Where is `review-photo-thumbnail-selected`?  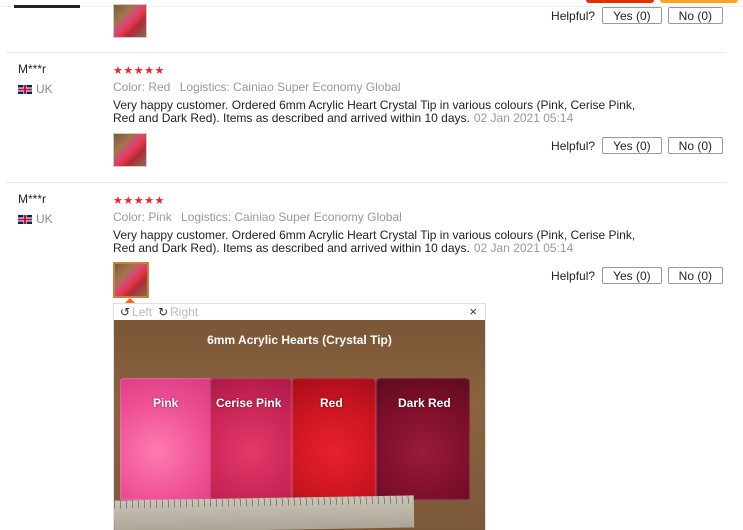
review-photo-thumbnail-selected is located at coordinates (131, 280).